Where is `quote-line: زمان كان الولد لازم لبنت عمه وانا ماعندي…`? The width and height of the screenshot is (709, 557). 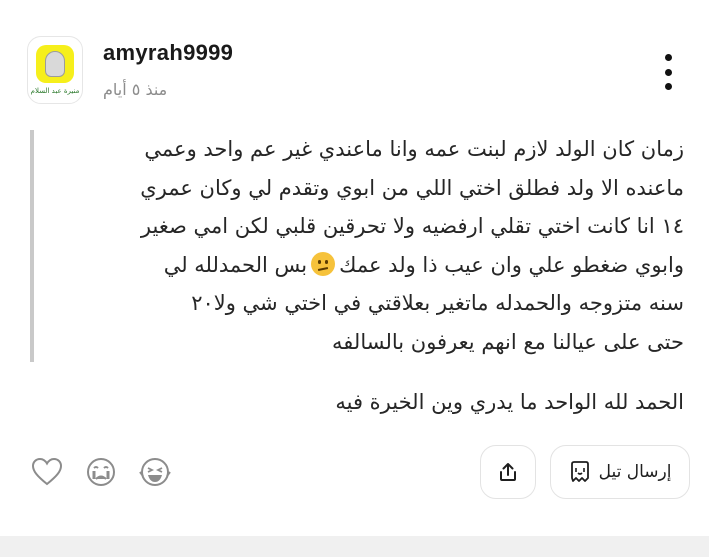
quote-line: زمان كان الولد لازم لبنت عمه وانا ماعندي… is located at coordinates (414, 149).